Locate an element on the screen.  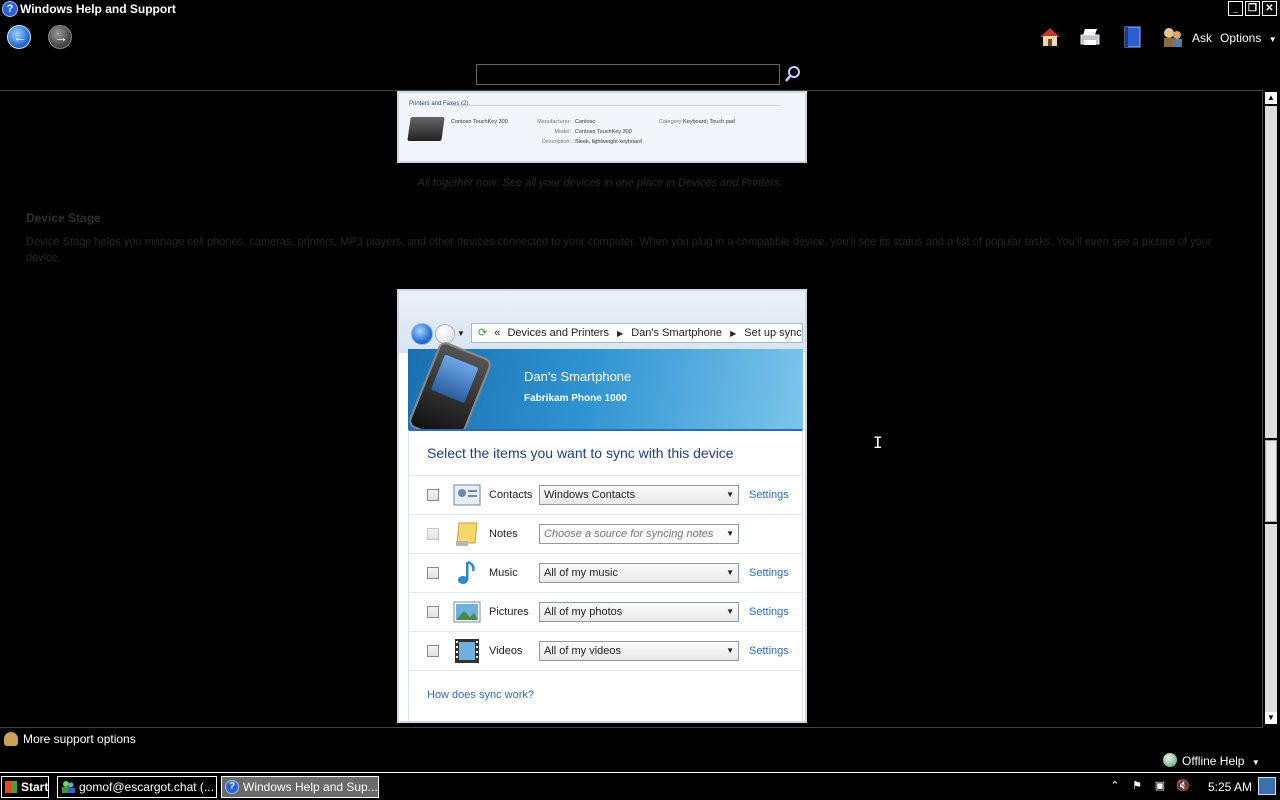
select-value: Windows Contacts is located at coordinates (590, 495).